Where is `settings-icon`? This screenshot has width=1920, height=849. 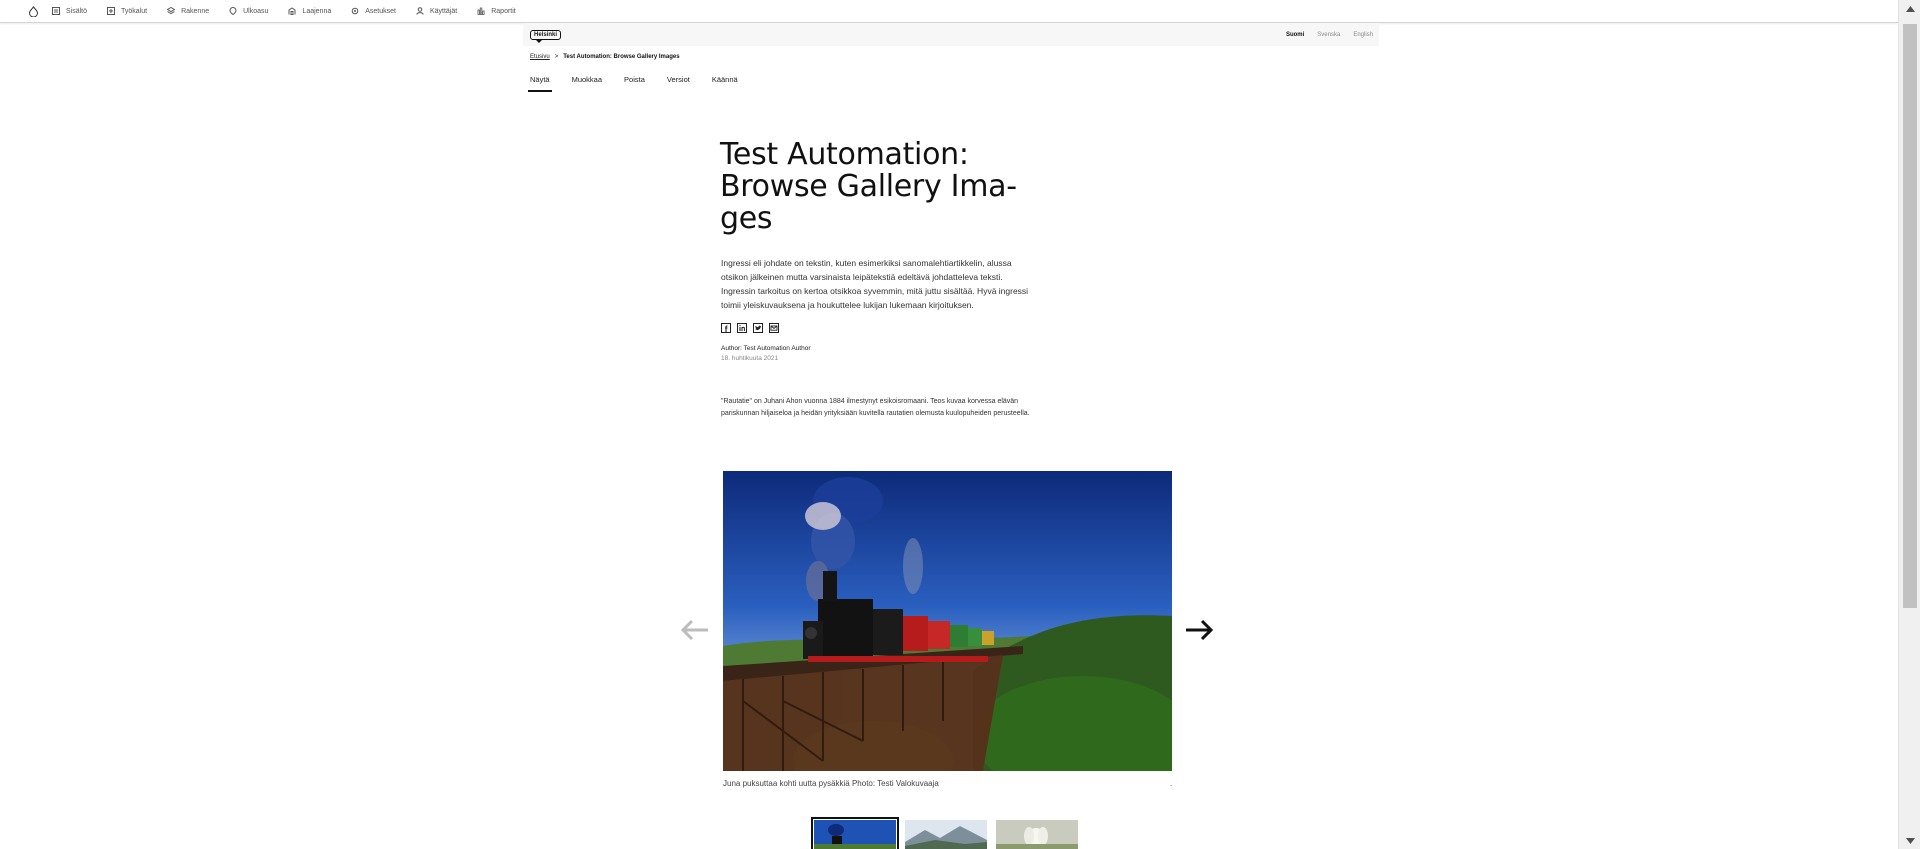 settings-icon is located at coordinates (355, 11).